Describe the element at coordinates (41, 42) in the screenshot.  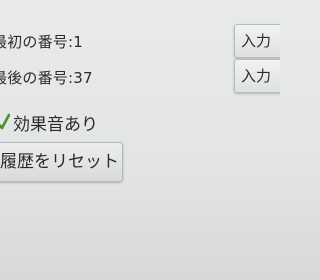
I see `first-number-label: 最初の番号:1` at that location.